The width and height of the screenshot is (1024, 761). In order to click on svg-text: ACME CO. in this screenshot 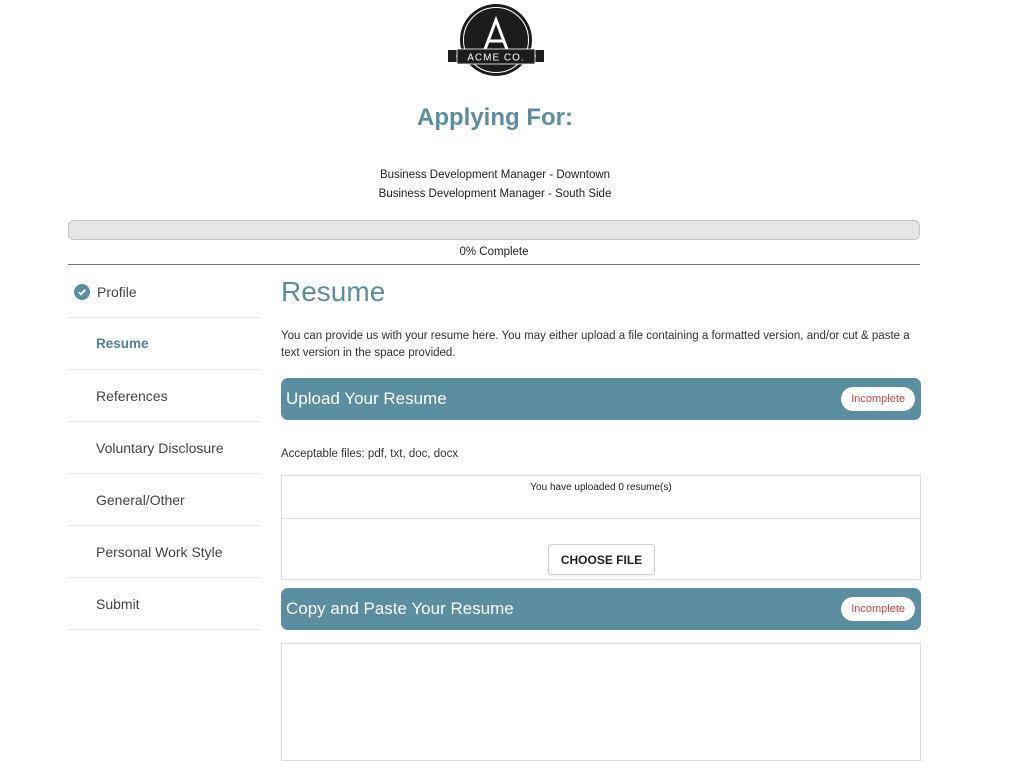, I will do `click(495, 58)`.